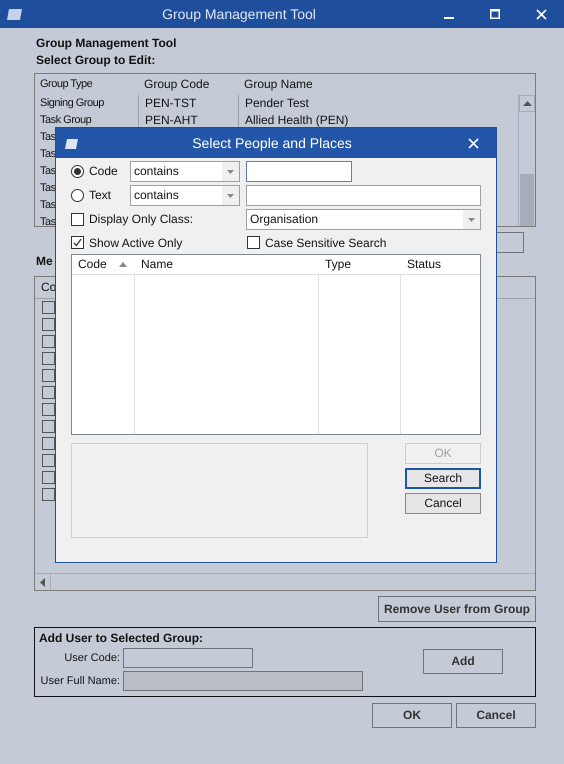  What do you see at coordinates (527, 200) in the screenshot?
I see `scrollbar-thumb` at bounding box center [527, 200].